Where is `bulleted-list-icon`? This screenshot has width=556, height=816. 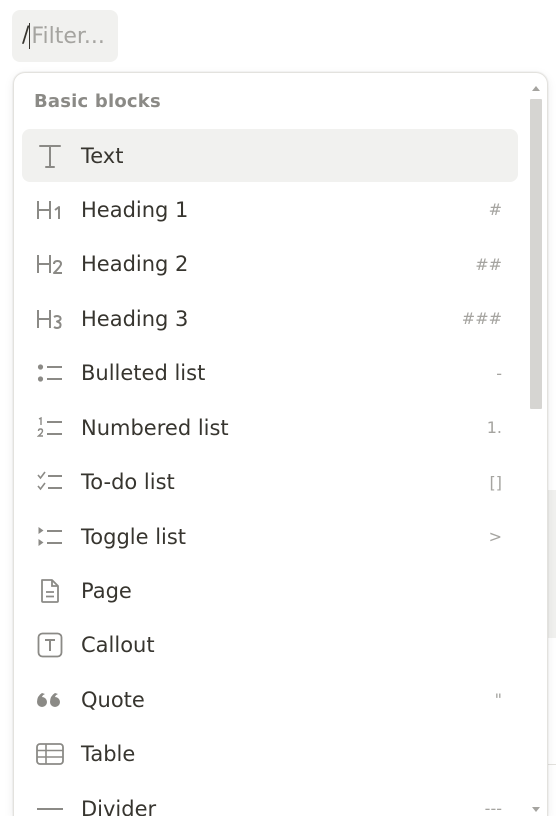
bulleted-list-icon is located at coordinates (50, 373).